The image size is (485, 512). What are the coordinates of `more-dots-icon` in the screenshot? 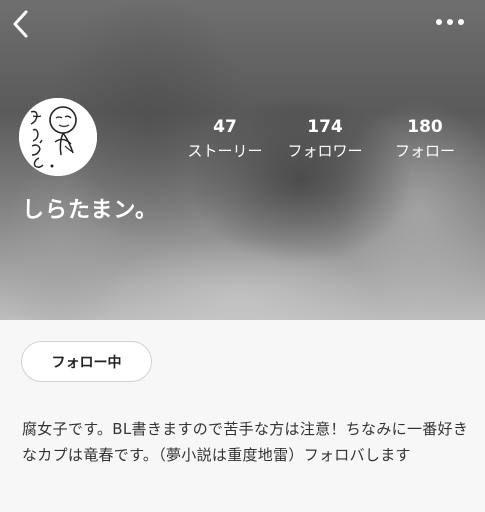 It's located at (450, 22).